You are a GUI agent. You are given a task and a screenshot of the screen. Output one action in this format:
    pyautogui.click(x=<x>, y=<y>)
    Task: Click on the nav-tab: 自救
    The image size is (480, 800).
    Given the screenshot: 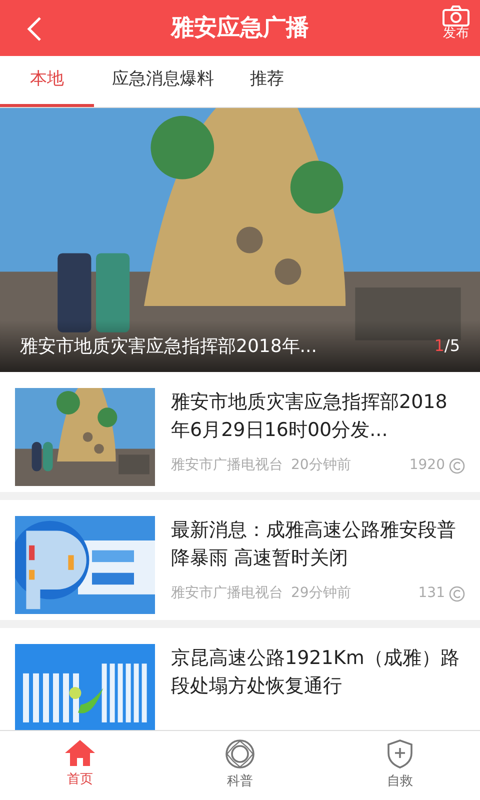 What is the action you would take?
    pyautogui.click(x=400, y=765)
    